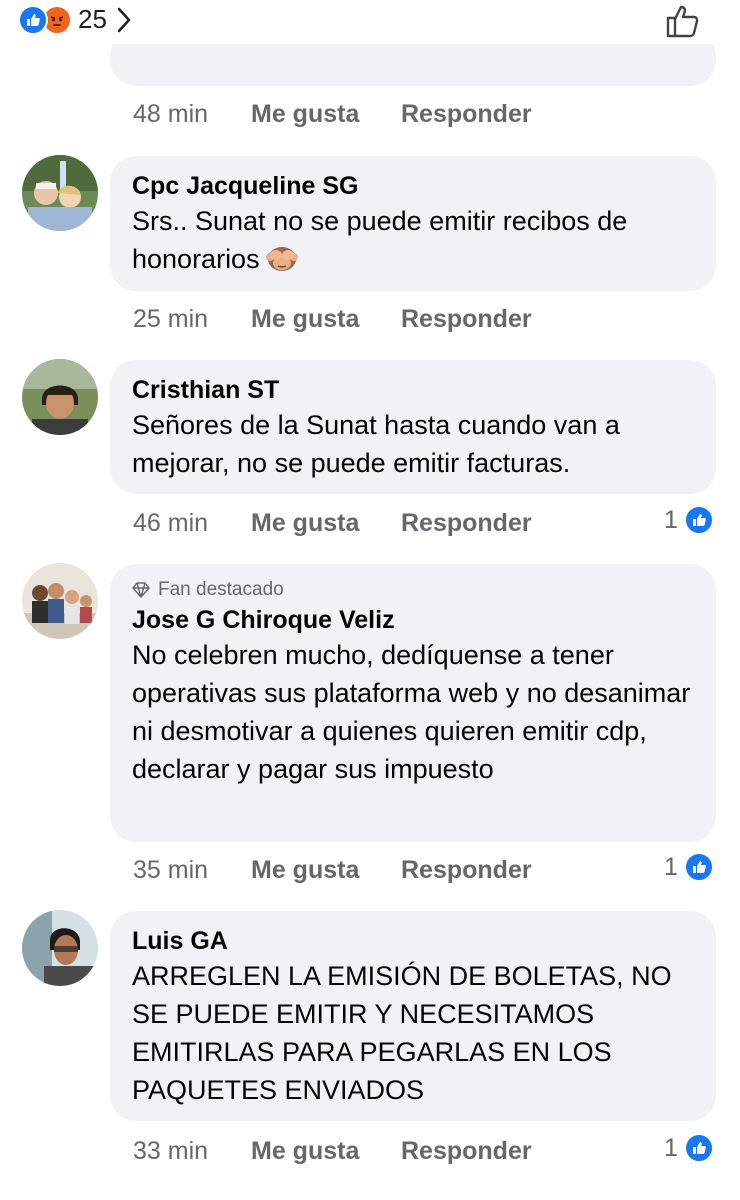 The image size is (740, 1200). What do you see at coordinates (413, 590) in the screenshot?
I see `top-fan-badge: Fan destacado` at bounding box center [413, 590].